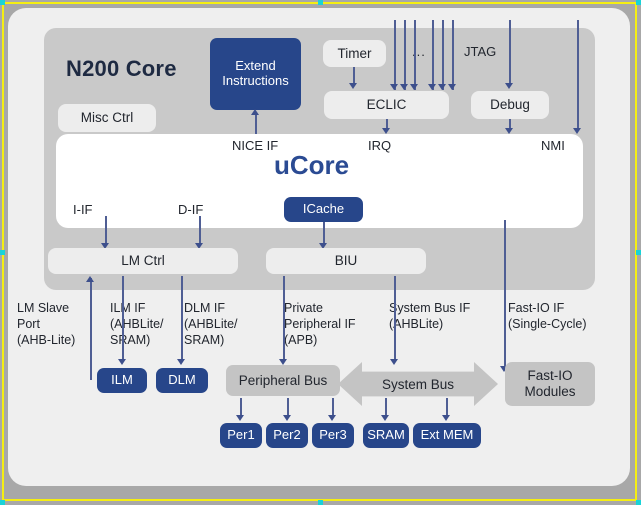 Image resolution: width=641 pixels, height=505 pixels. Describe the element at coordinates (181, 362) in the screenshot. I see `dlm-arrow` at that location.